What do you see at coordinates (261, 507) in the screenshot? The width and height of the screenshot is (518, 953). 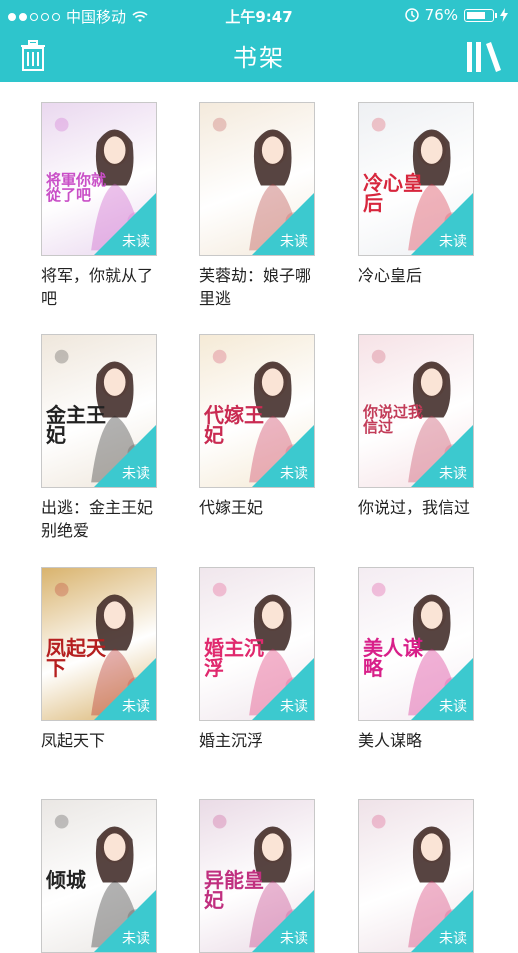 I see `book-title: 代嫁王妃` at bounding box center [261, 507].